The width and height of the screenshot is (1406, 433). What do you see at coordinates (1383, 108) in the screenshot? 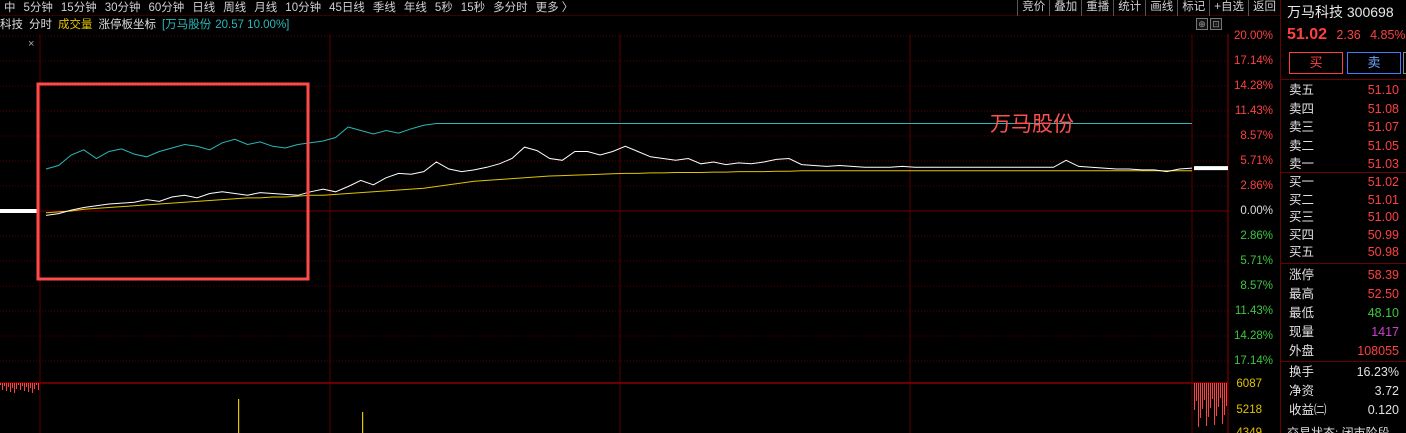
I see `ask-row-value: 51.08` at bounding box center [1383, 108].